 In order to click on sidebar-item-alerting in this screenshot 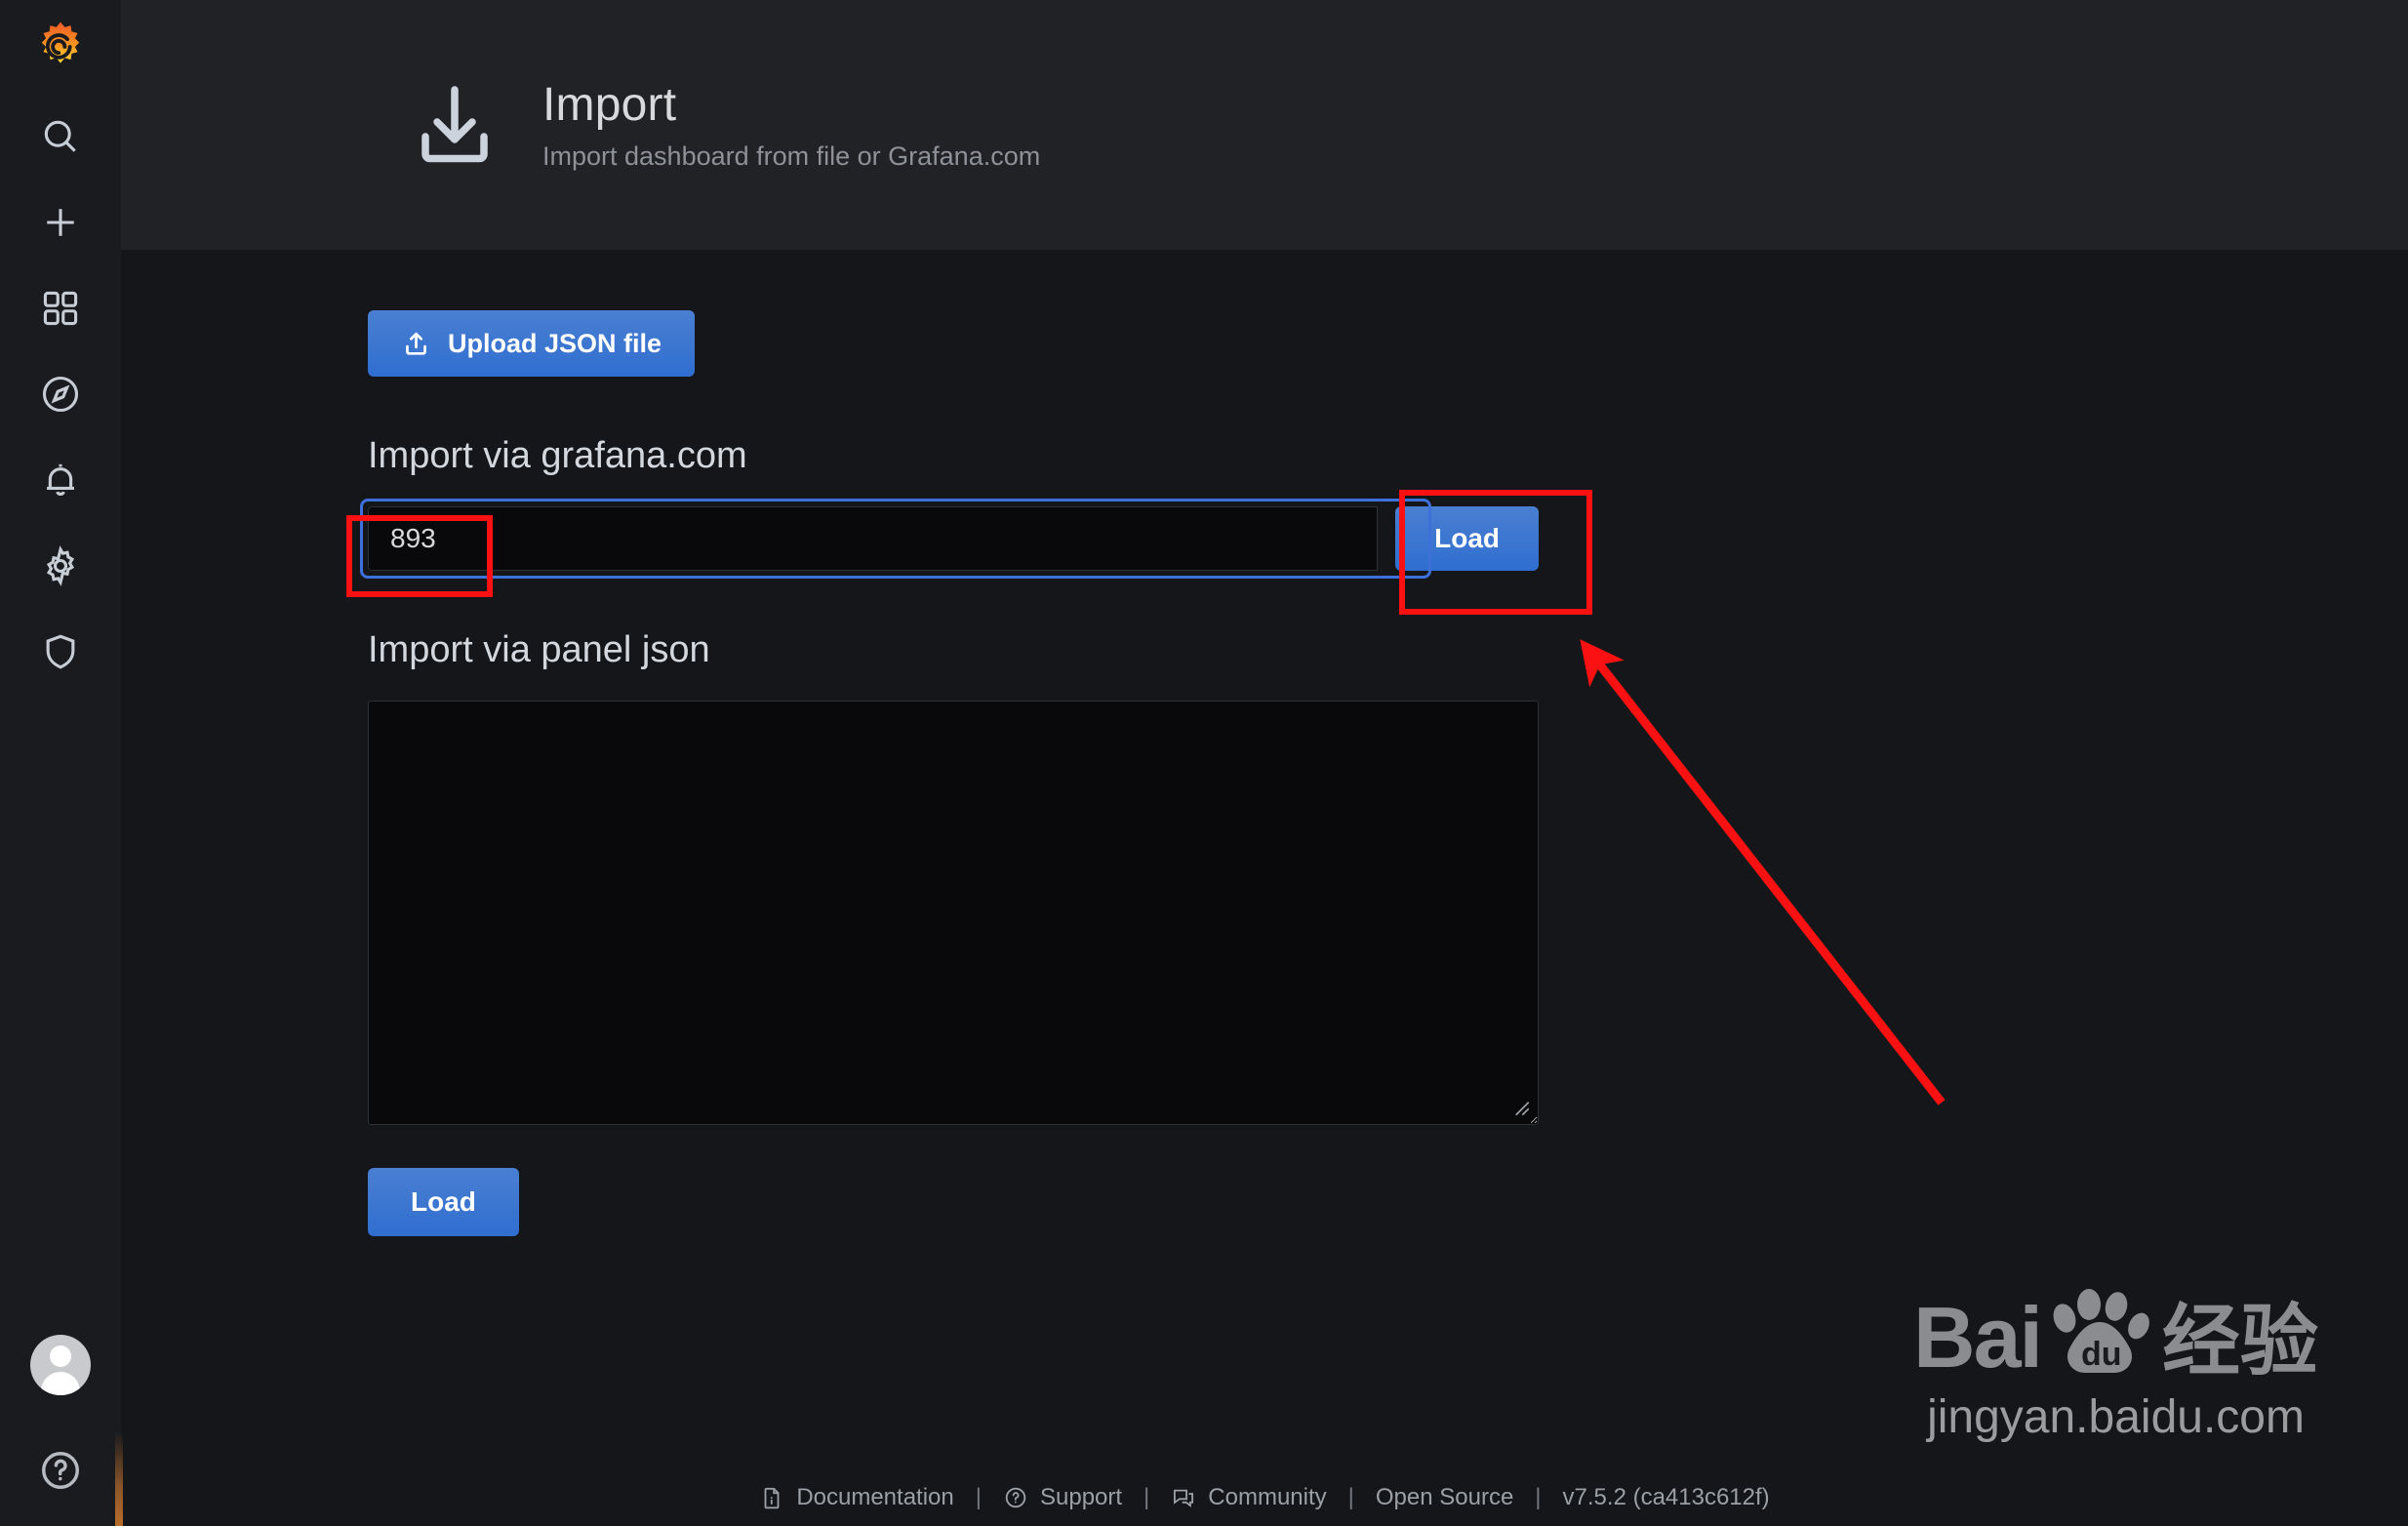, I will do `click(60, 480)`.